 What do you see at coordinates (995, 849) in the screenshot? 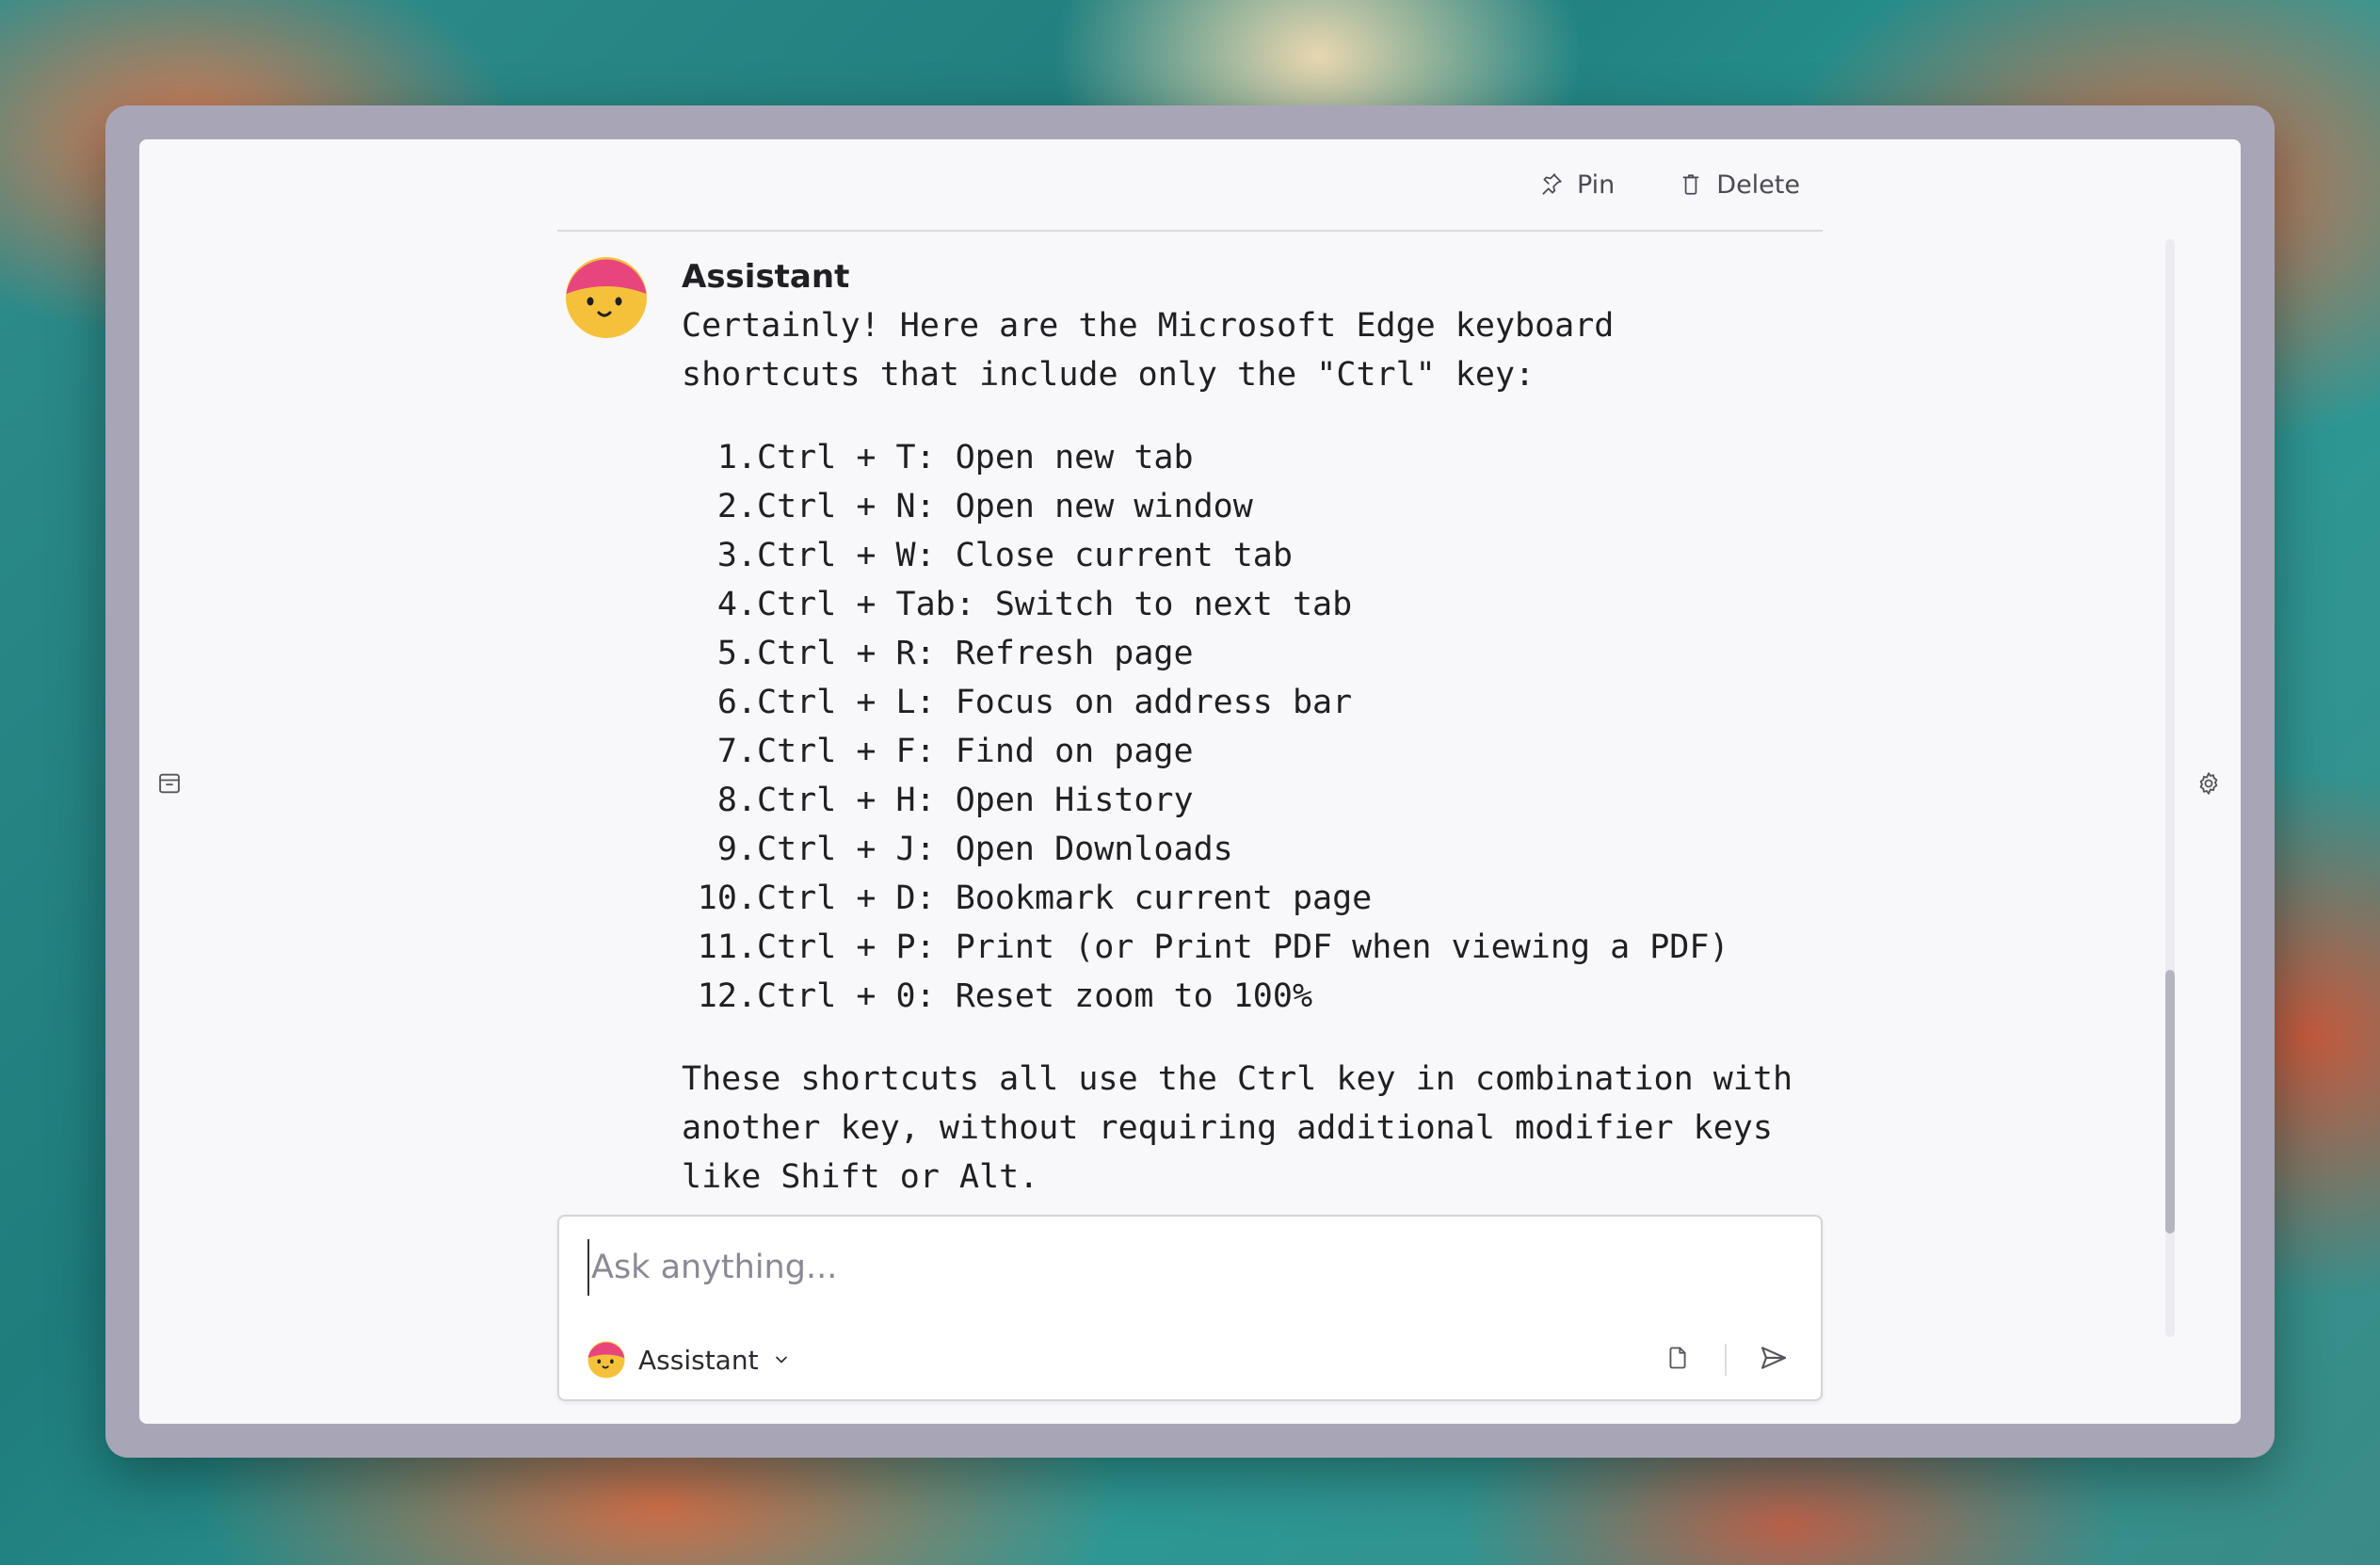
I see `list-item-text: Ctrl + J: Open Downloads` at bounding box center [995, 849].